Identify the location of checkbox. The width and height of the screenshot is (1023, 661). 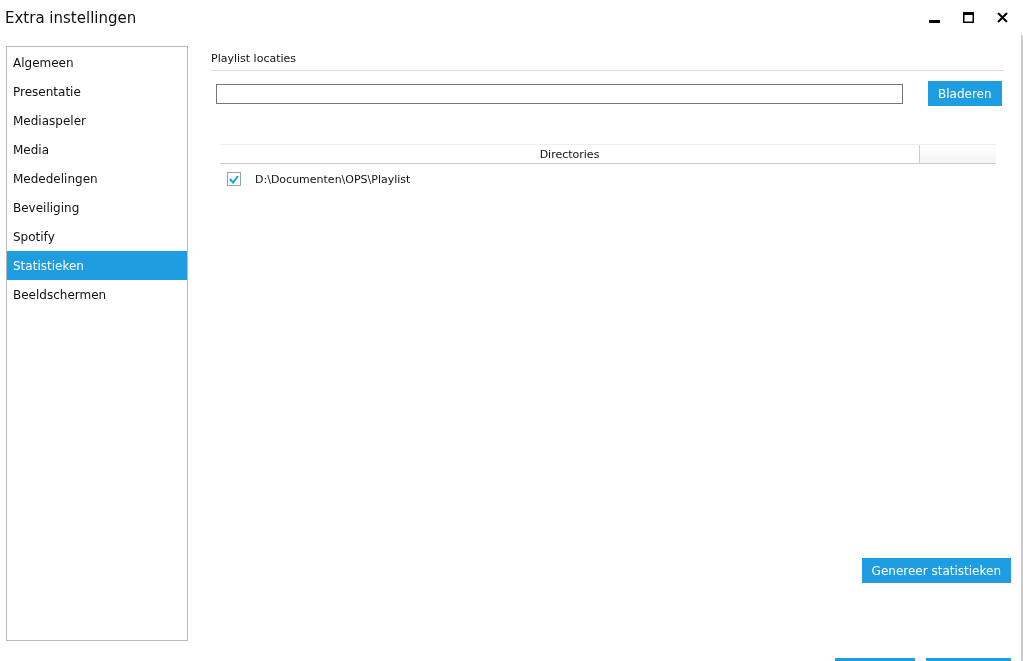
(234, 179).